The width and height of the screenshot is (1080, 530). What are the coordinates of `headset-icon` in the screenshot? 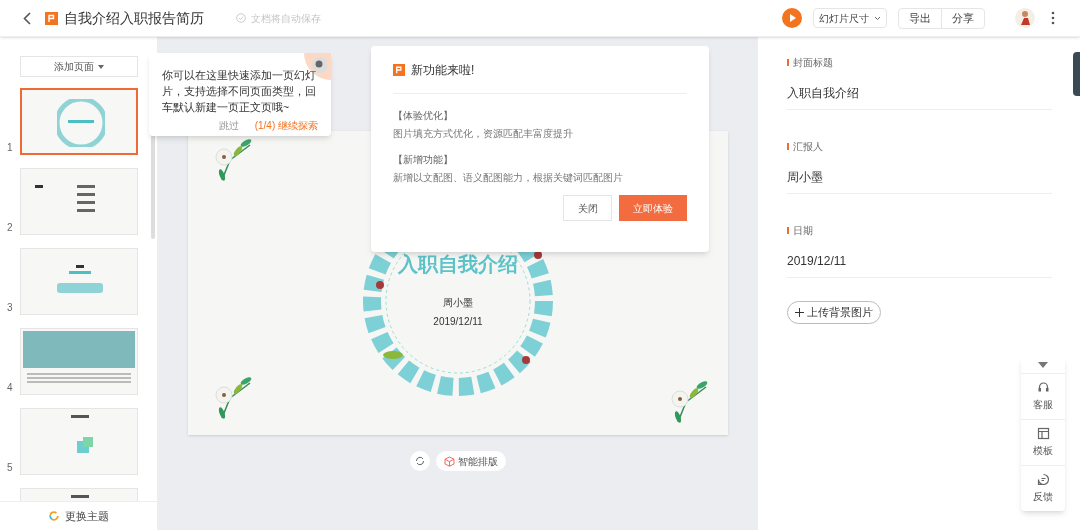 It's located at (1043, 387).